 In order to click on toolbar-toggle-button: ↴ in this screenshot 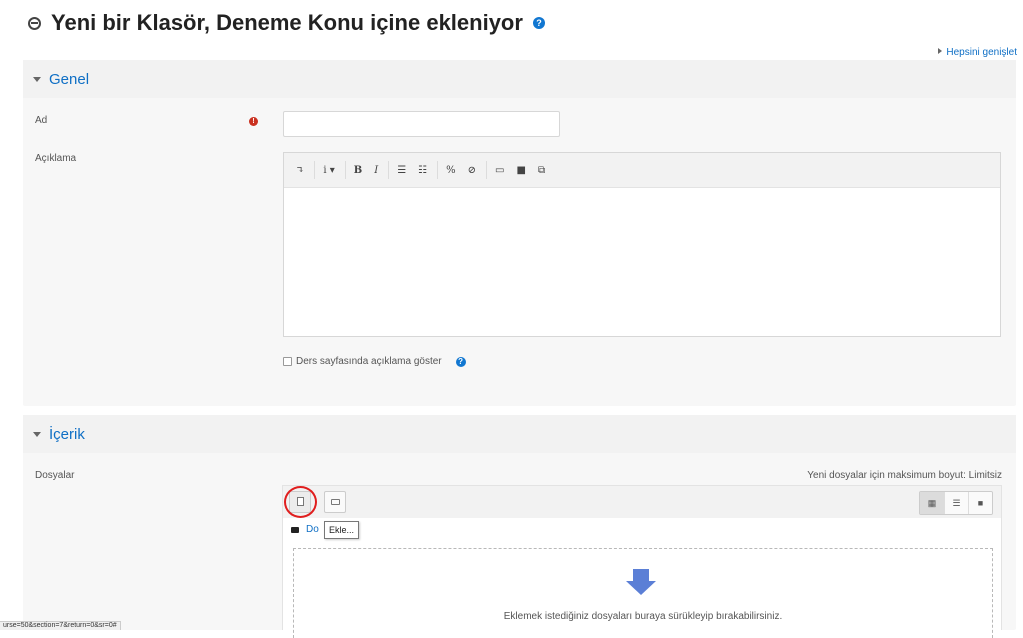, I will do `click(300, 170)`.